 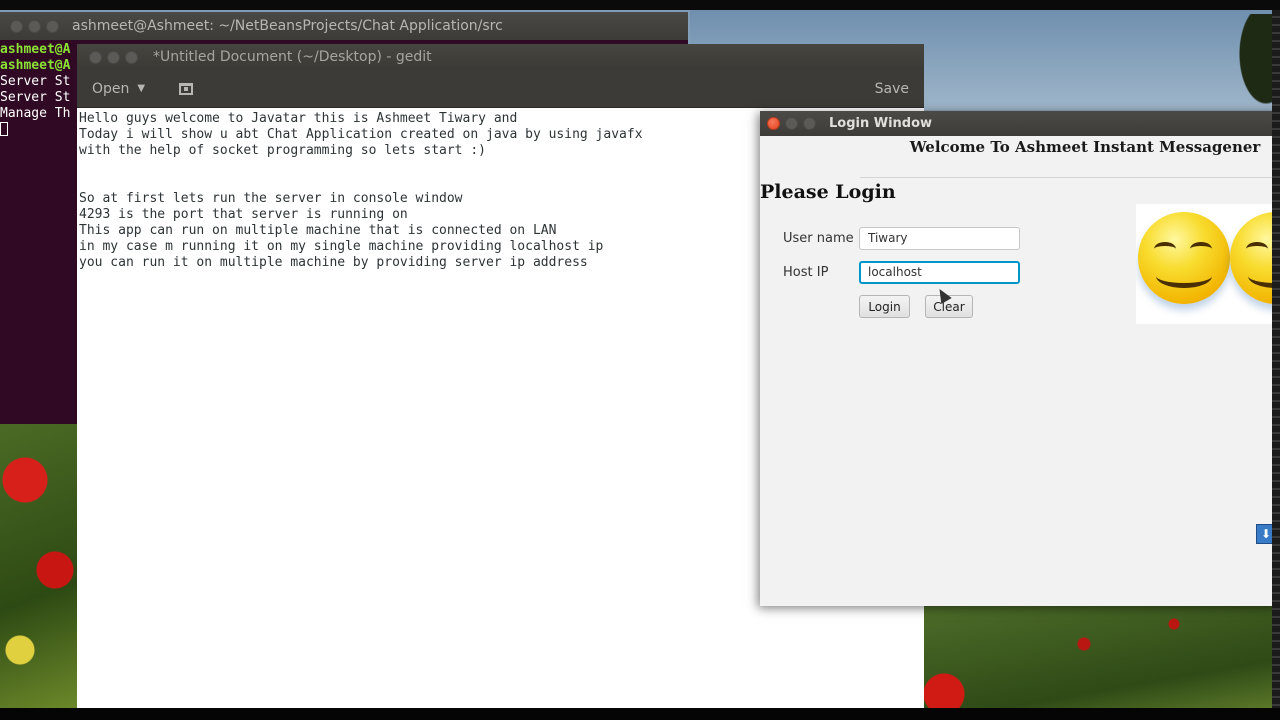 What do you see at coordinates (939, 272) in the screenshot?
I see `hostip-field: localhost` at bounding box center [939, 272].